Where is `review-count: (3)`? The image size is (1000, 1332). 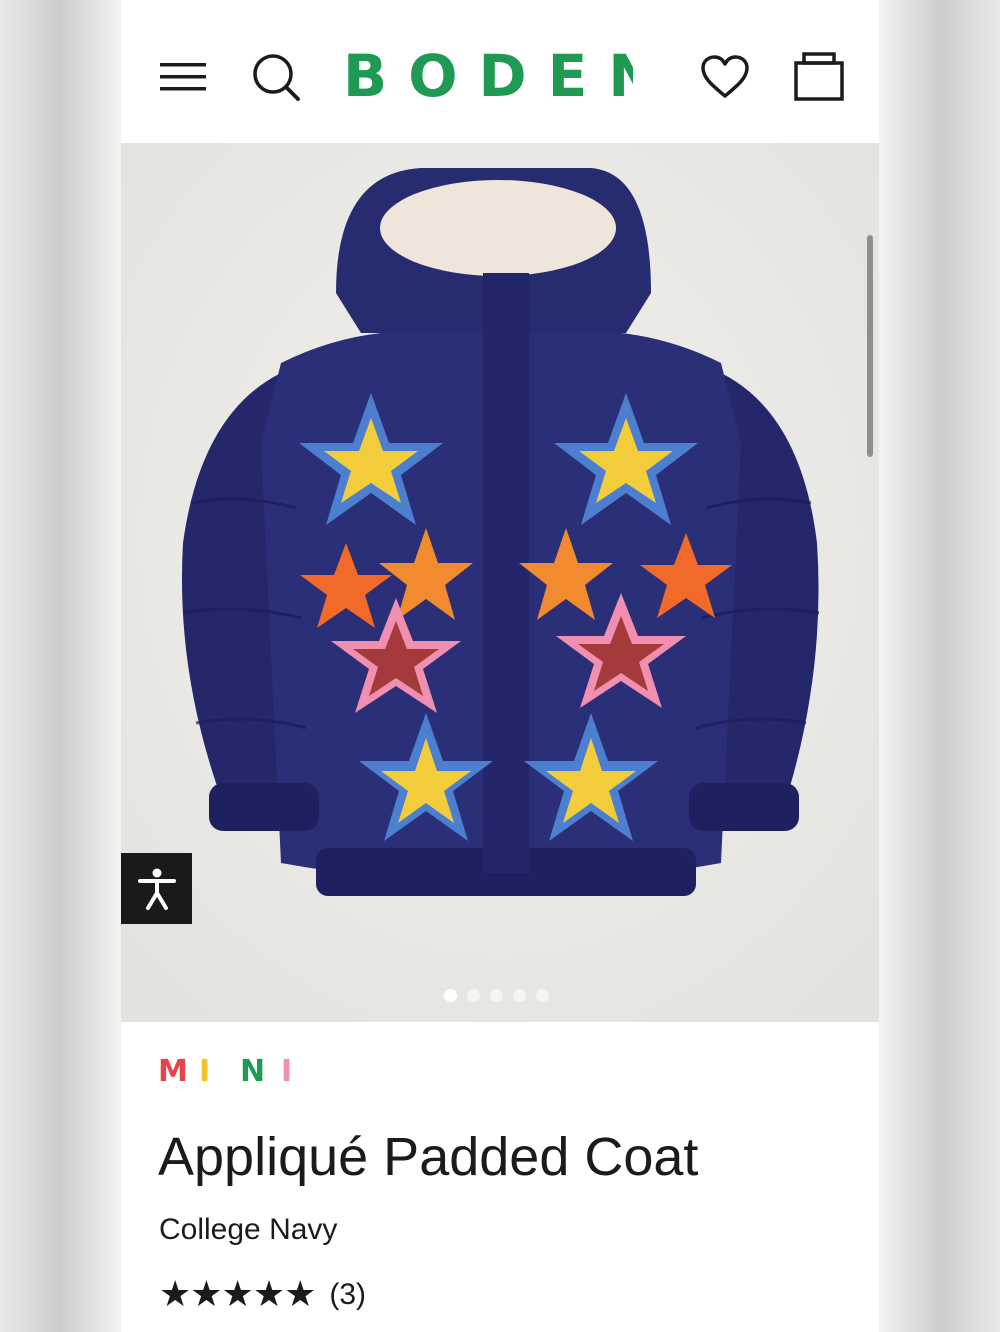
review-count: (3) is located at coordinates (347, 1295).